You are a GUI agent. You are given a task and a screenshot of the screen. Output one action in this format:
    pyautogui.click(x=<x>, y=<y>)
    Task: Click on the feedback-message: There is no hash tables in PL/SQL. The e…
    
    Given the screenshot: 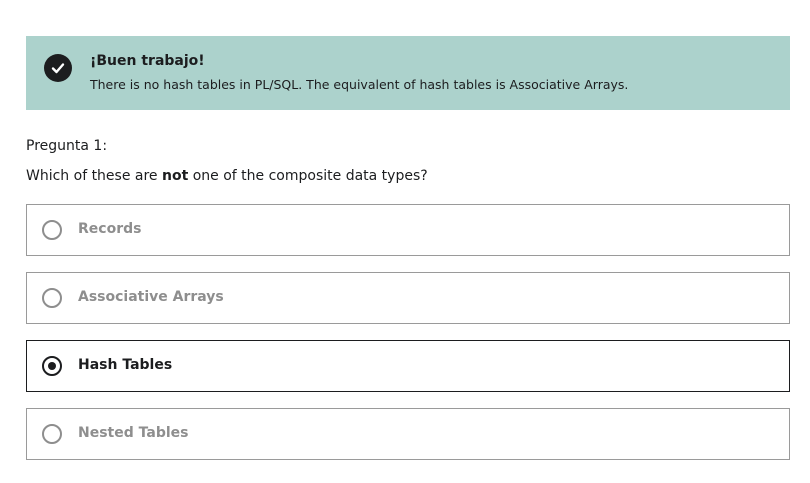 What is the action you would take?
    pyautogui.click(x=359, y=84)
    